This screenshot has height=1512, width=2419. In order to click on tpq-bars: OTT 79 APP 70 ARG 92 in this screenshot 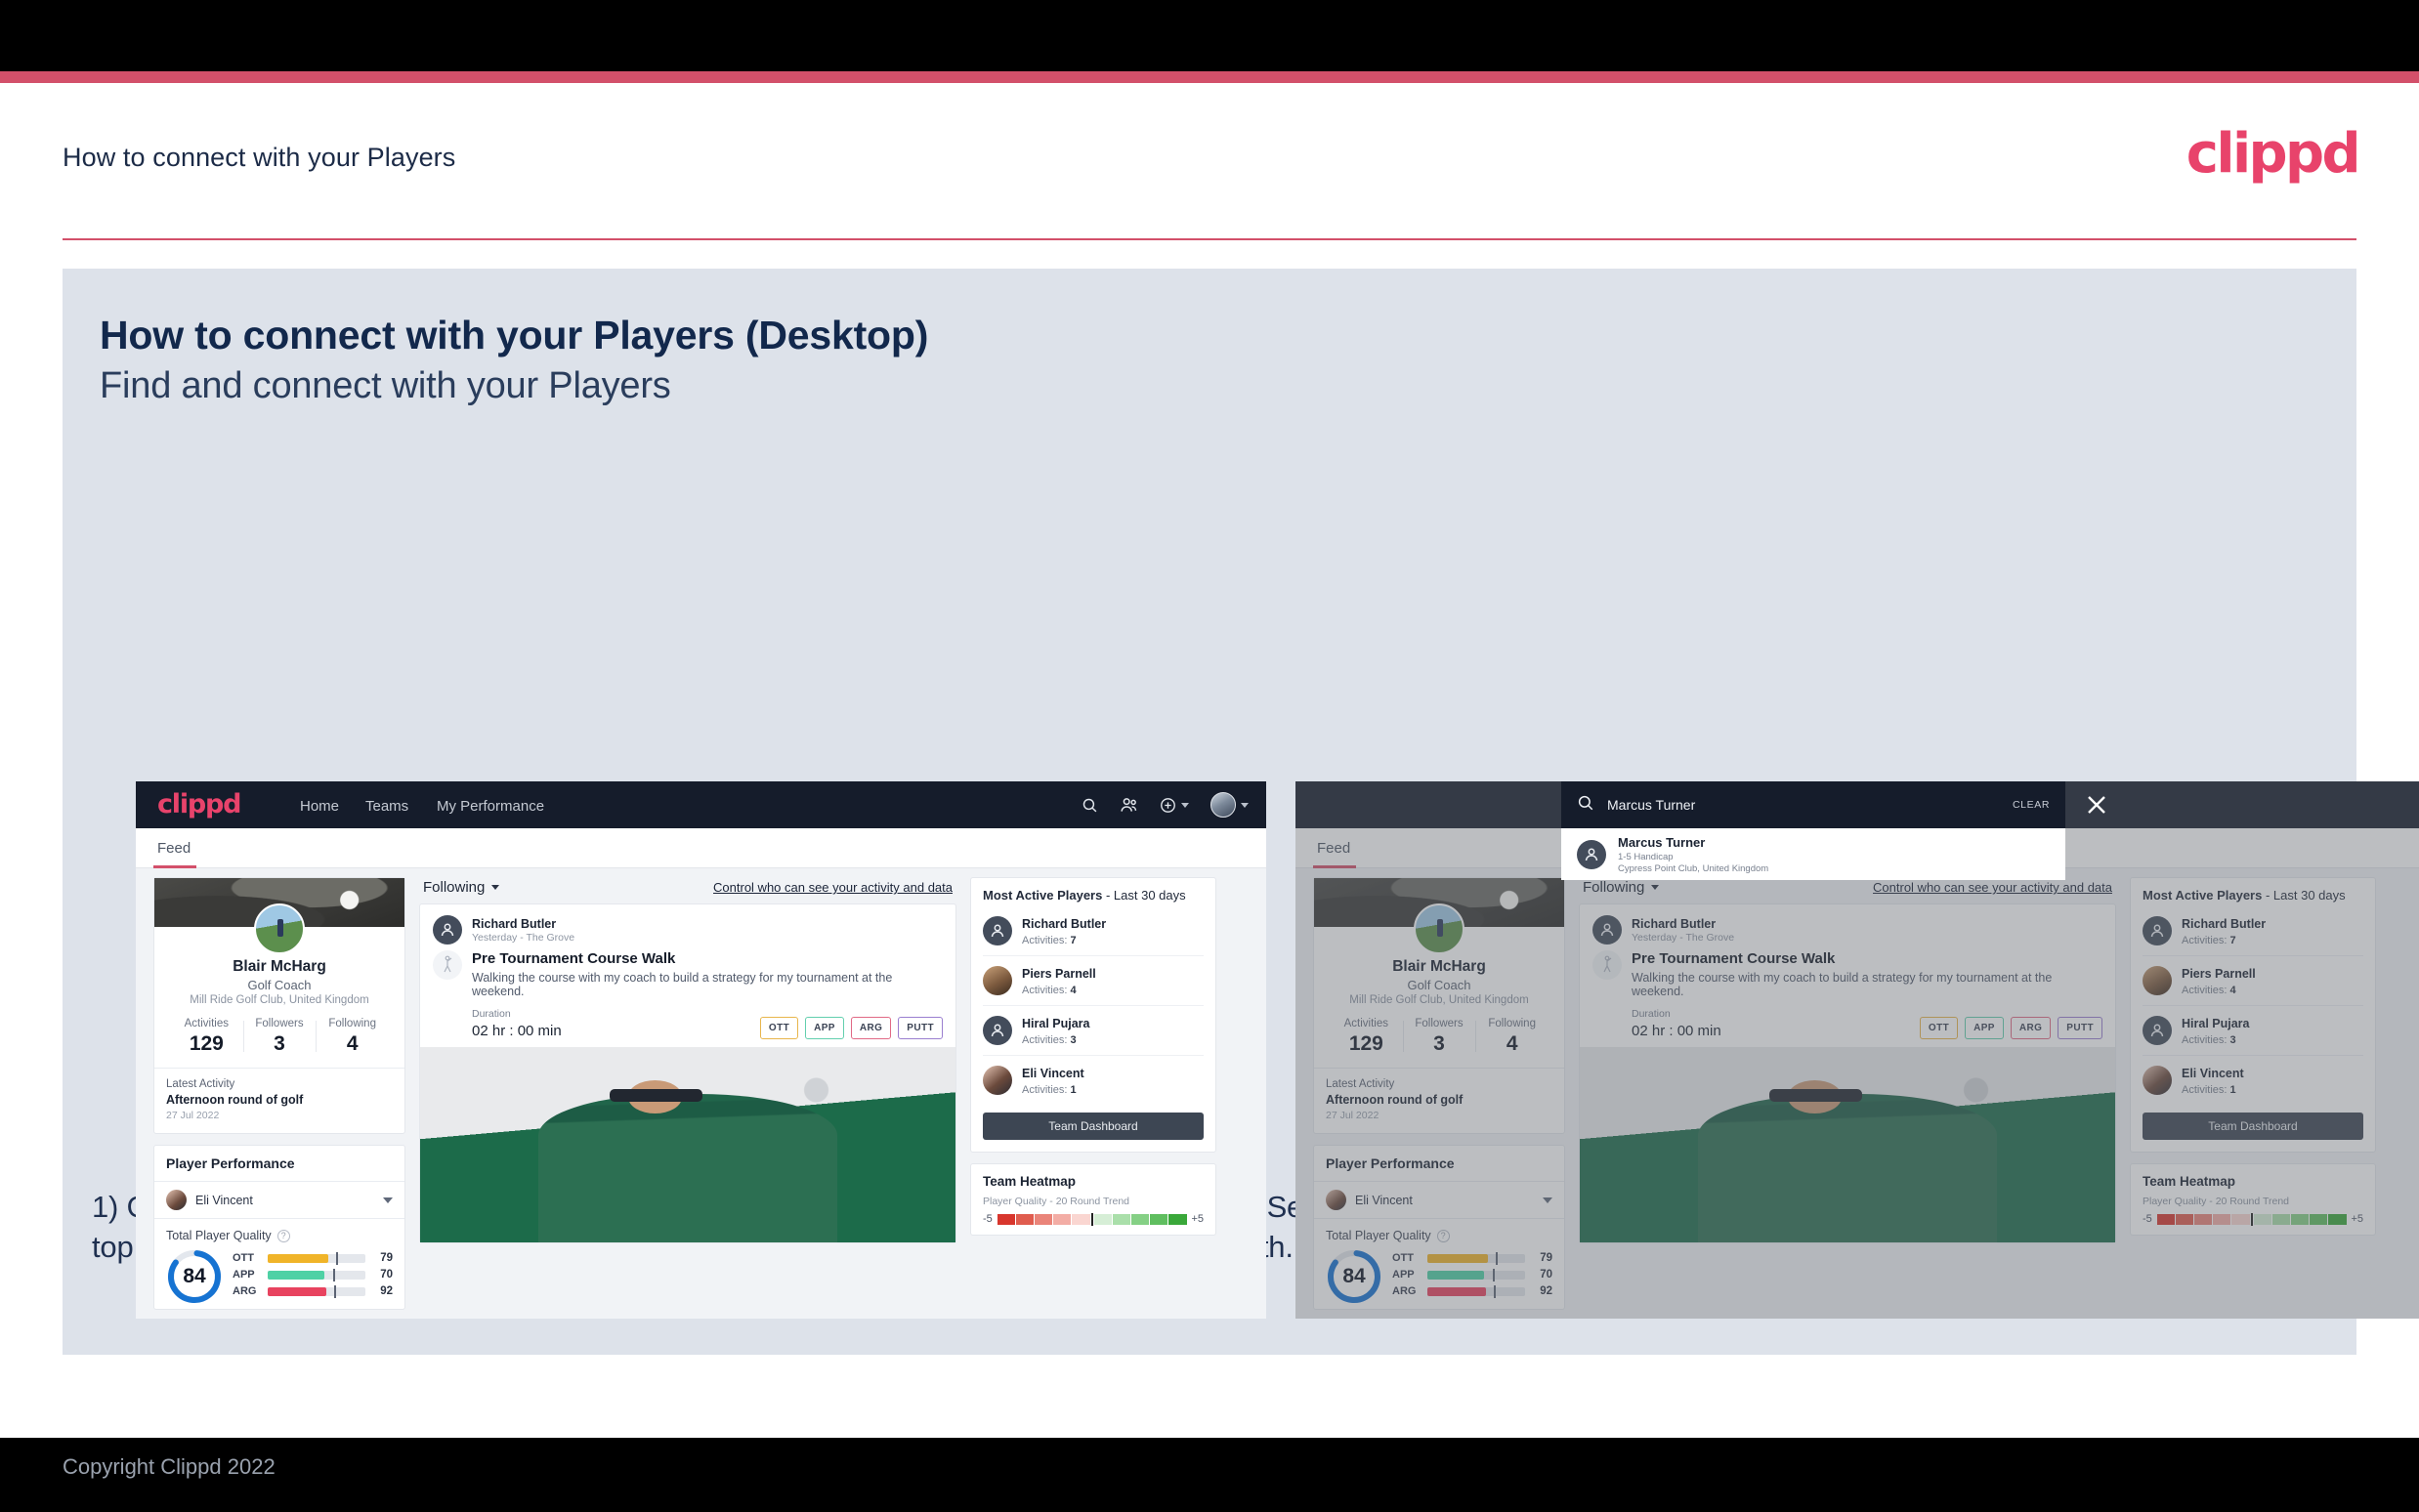, I will do `click(1472, 1275)`.